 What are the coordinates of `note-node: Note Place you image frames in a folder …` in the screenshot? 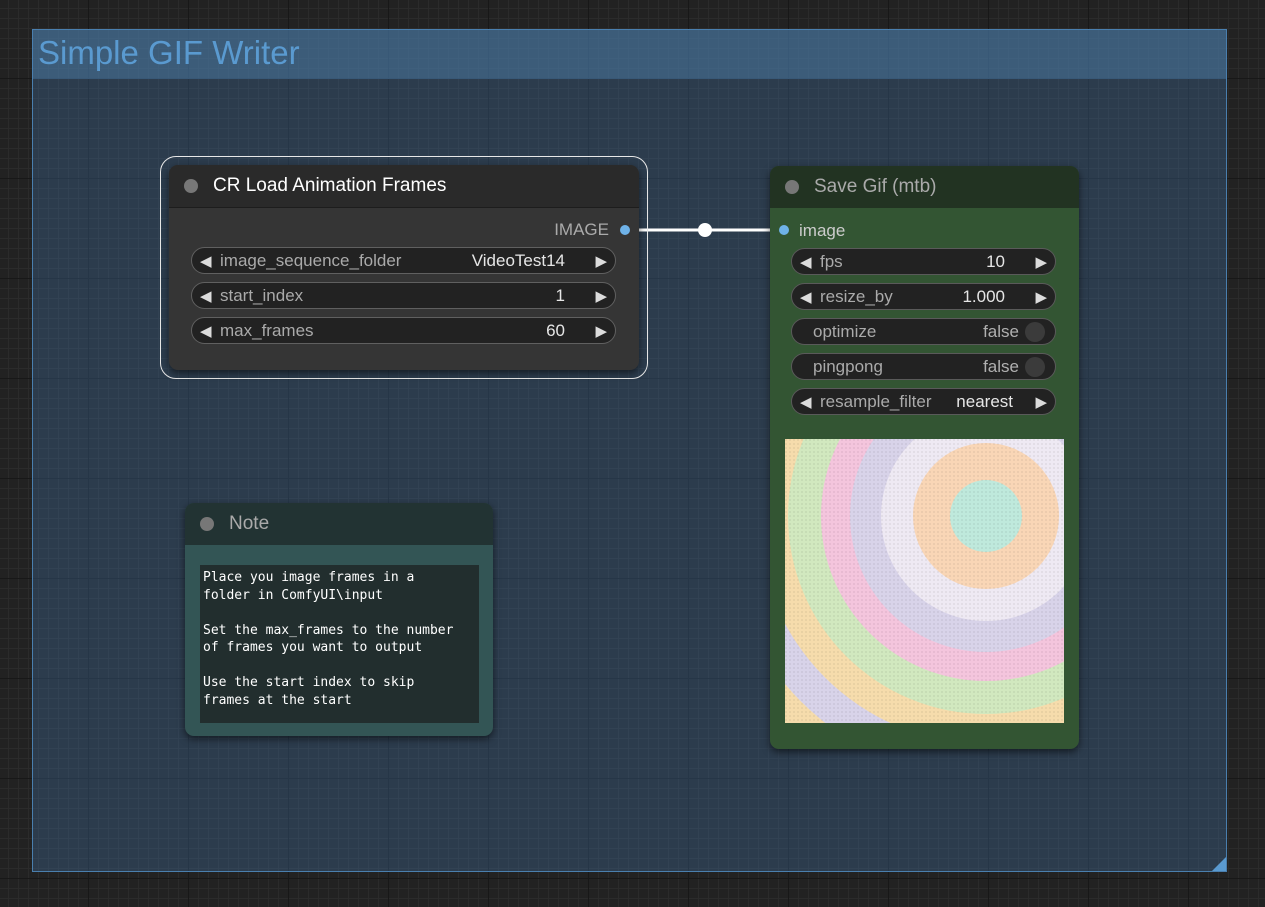 It's located at (339, 619).